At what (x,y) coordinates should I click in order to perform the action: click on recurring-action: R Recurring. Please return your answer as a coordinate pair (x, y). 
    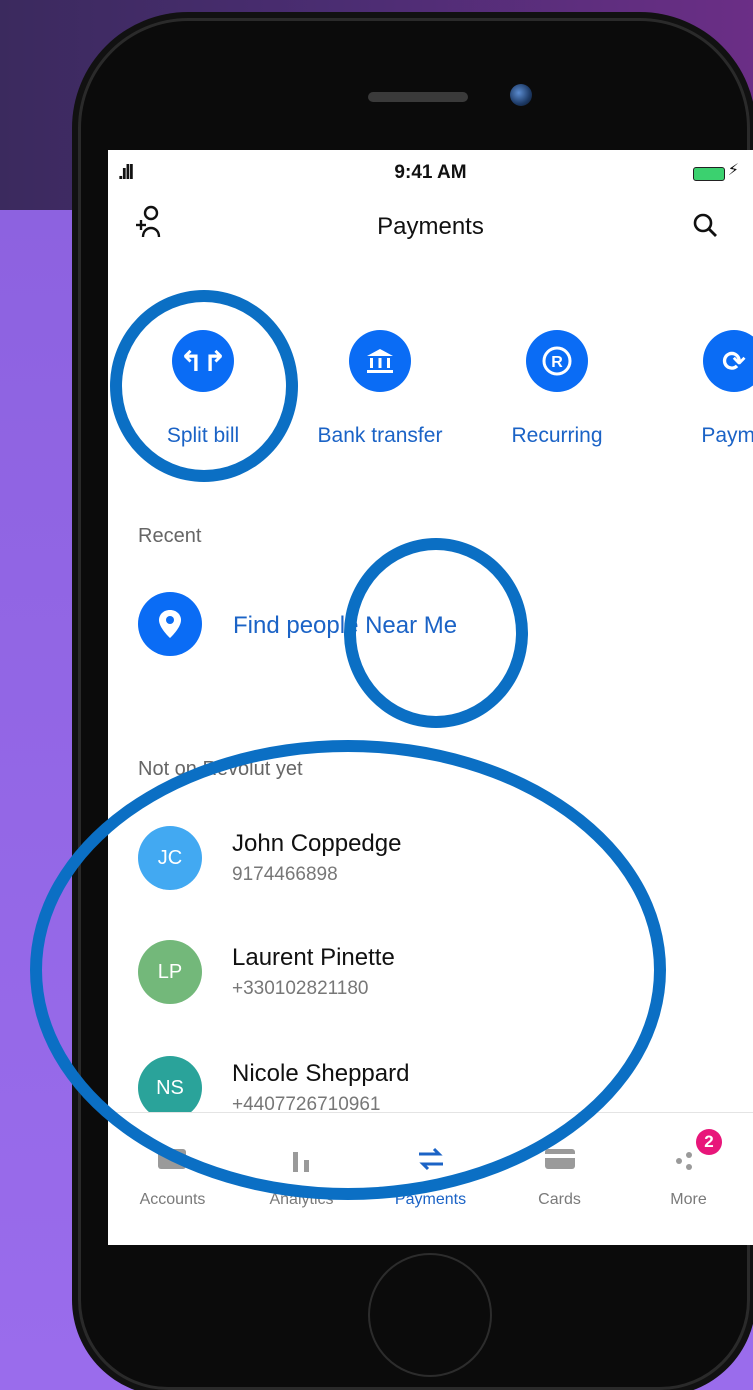
    Looking at the image, I should click on (557, 389).